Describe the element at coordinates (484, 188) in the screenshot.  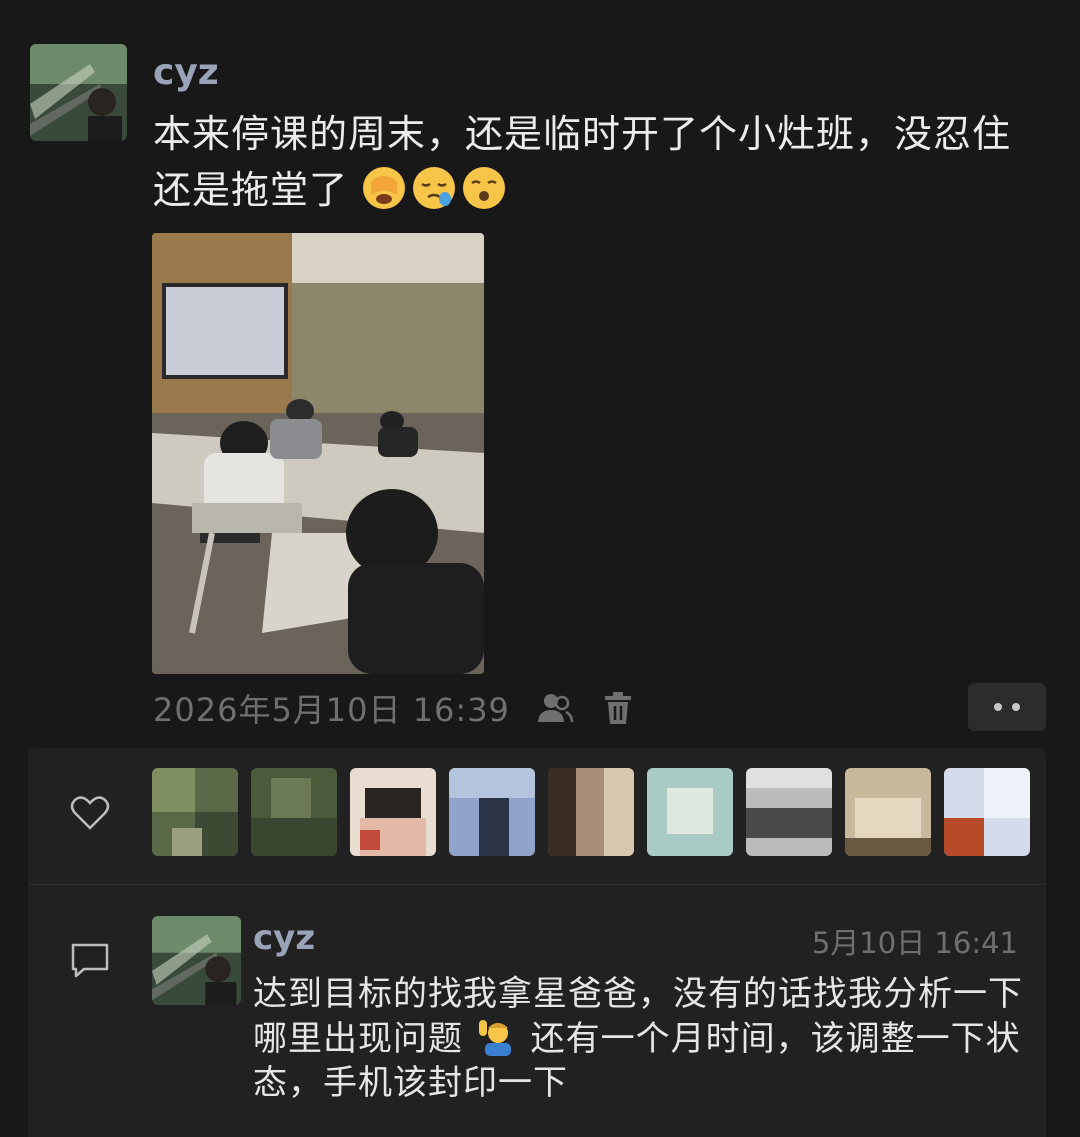
I see `sigh-emoji-icon` at that location.